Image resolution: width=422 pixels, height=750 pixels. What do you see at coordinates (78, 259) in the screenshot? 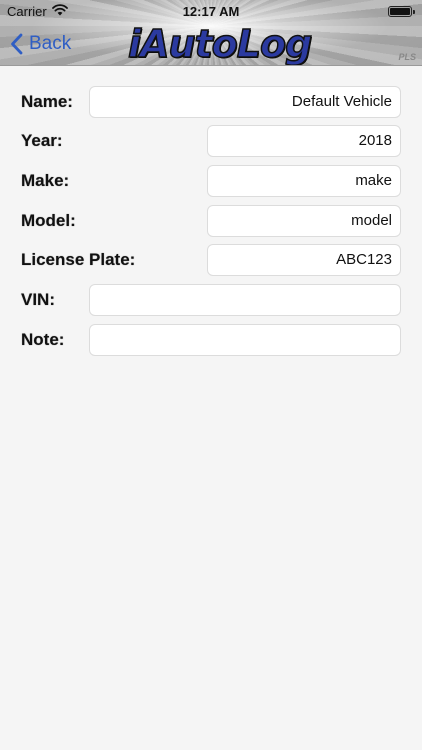
I see `license-plate-label: License Plate:` at bounding box center [78, 259].